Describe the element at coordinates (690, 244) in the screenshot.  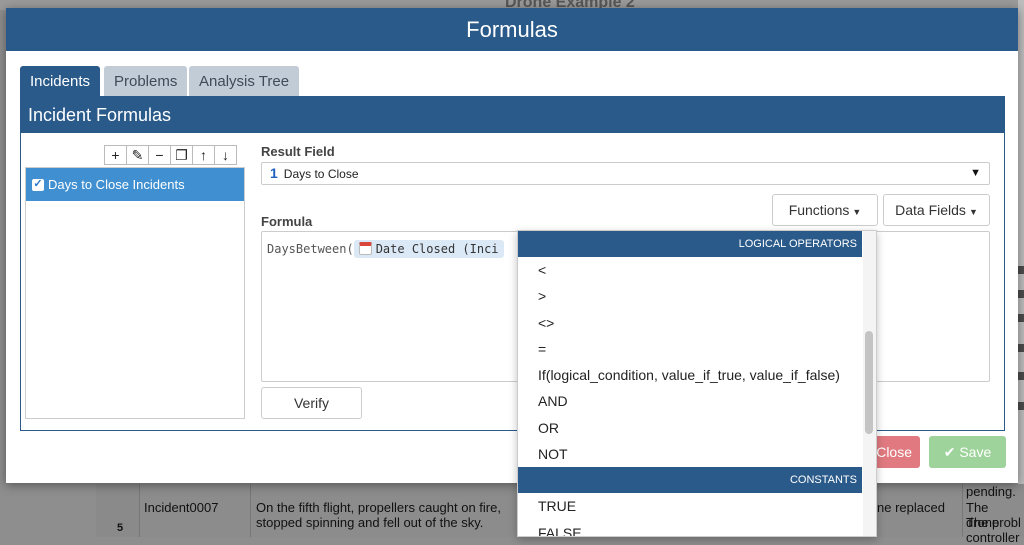
I see `dropdown-section-logical-operators: LOGICAL OPERATORS` at that location.